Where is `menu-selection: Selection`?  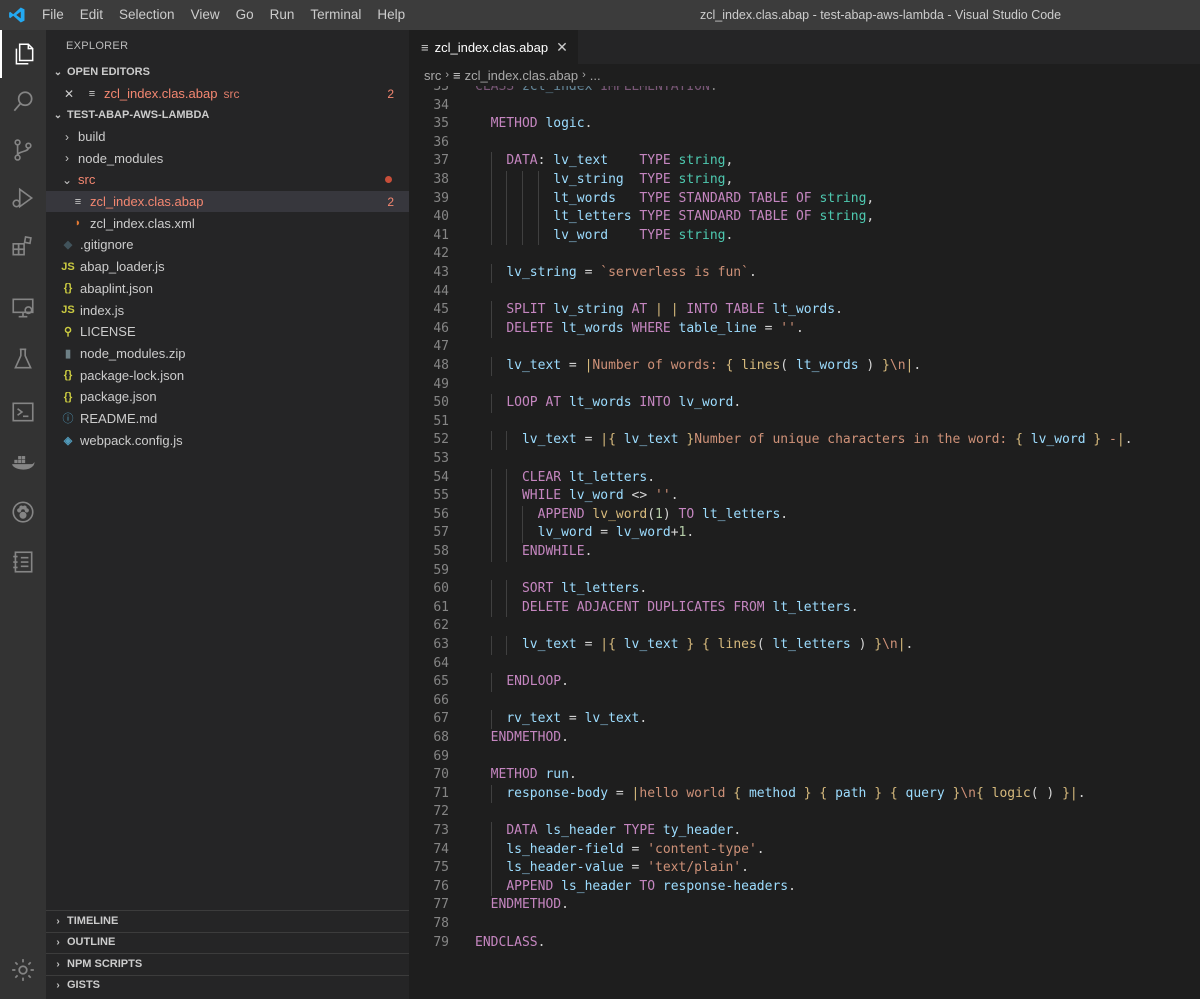 menu-selection: Selection is located at coordinates (147, 15).